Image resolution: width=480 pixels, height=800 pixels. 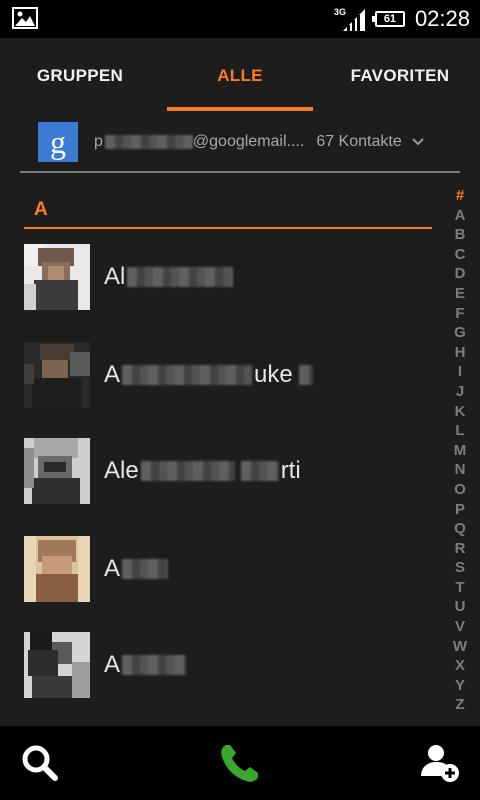 What do you see at coordinates (460, 353) in the screenshot?
I see `index-letter: H` at bounding box center [460, 353].